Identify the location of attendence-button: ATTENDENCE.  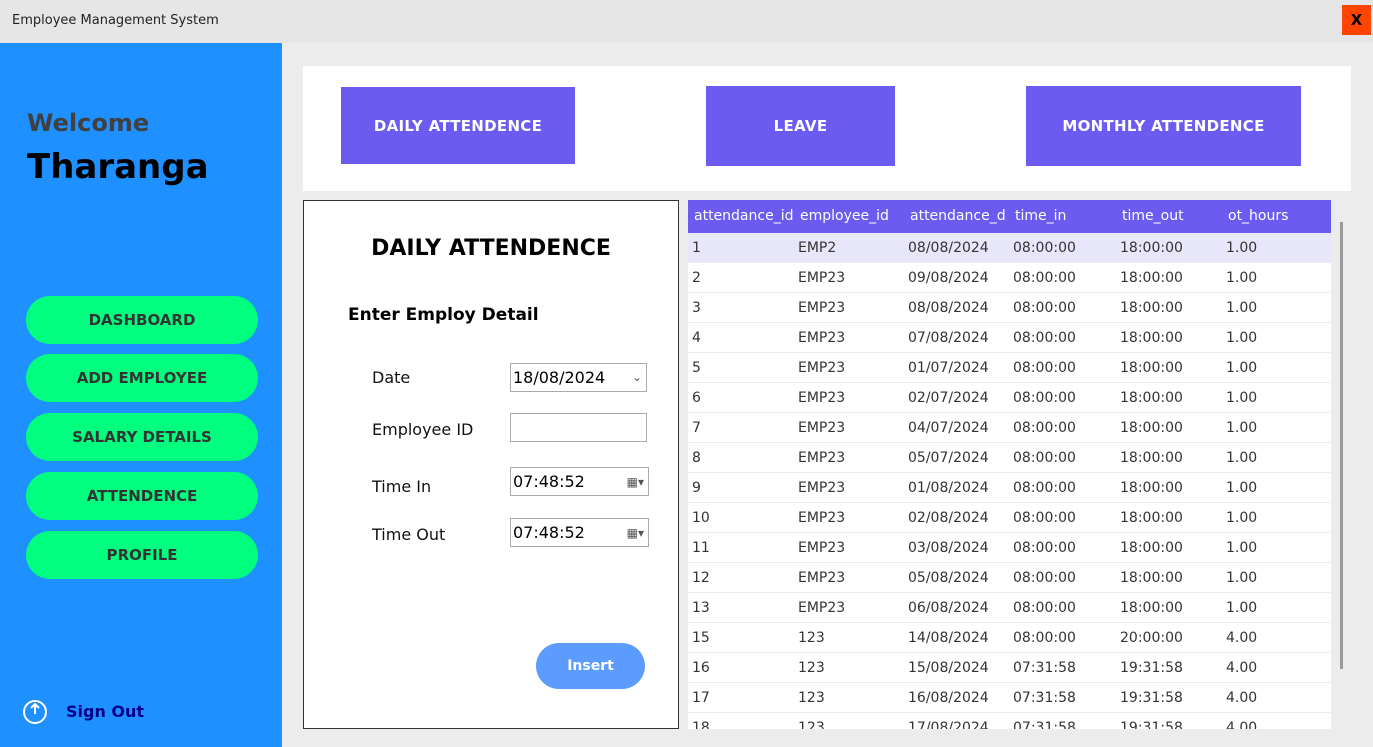
(142, 496).